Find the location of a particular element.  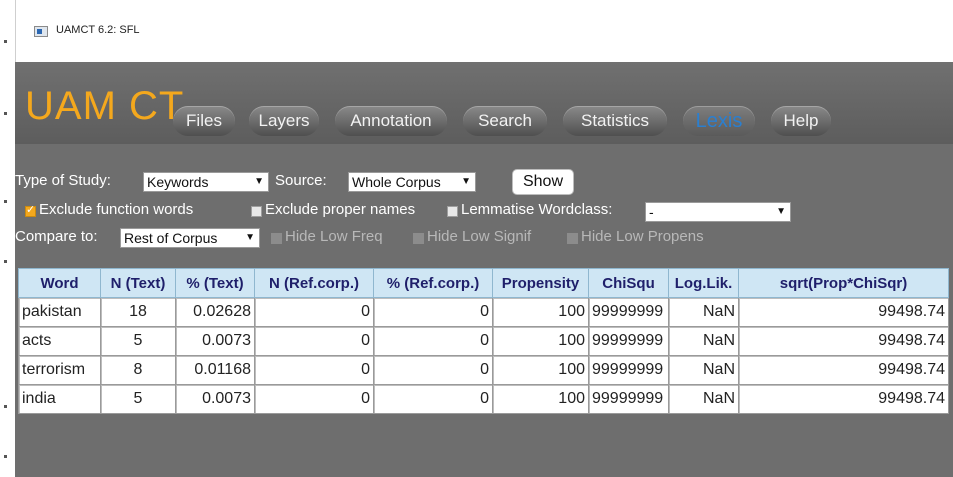

menu-lexis: Lexis is located at coordinates (719, 121).